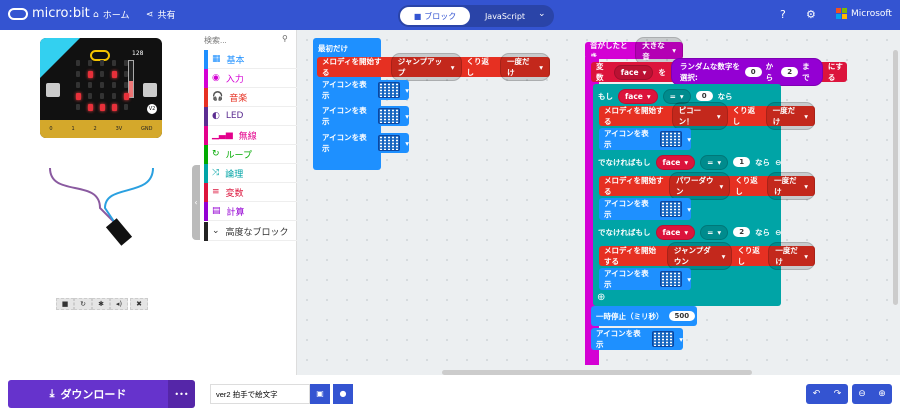 The image size is (900, 412). I want to click on melody-dropdown: ジャンプダウン ▾, so click(699, 256).